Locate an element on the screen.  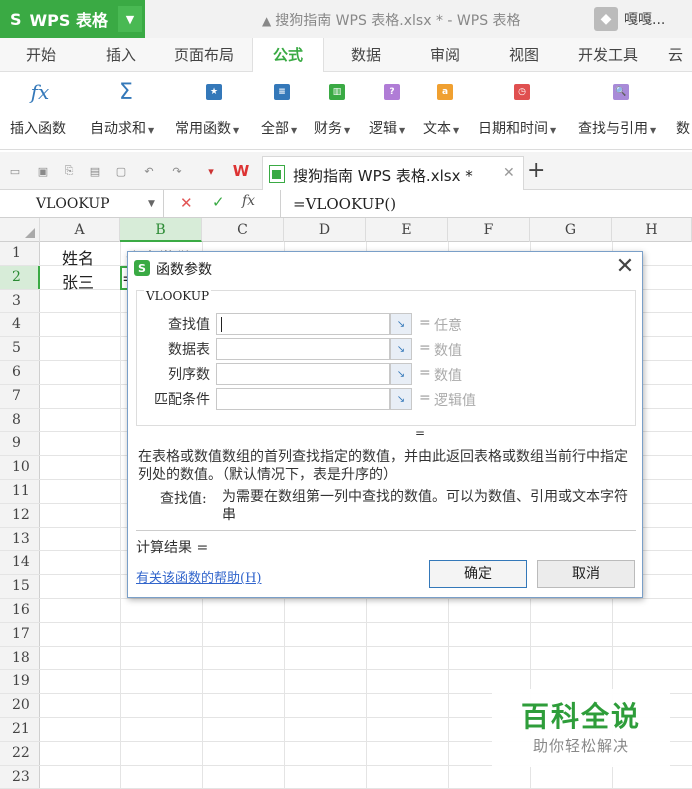
common-functions-button: ★ 常用函数 ▼ is located at coordinates (214, 111).